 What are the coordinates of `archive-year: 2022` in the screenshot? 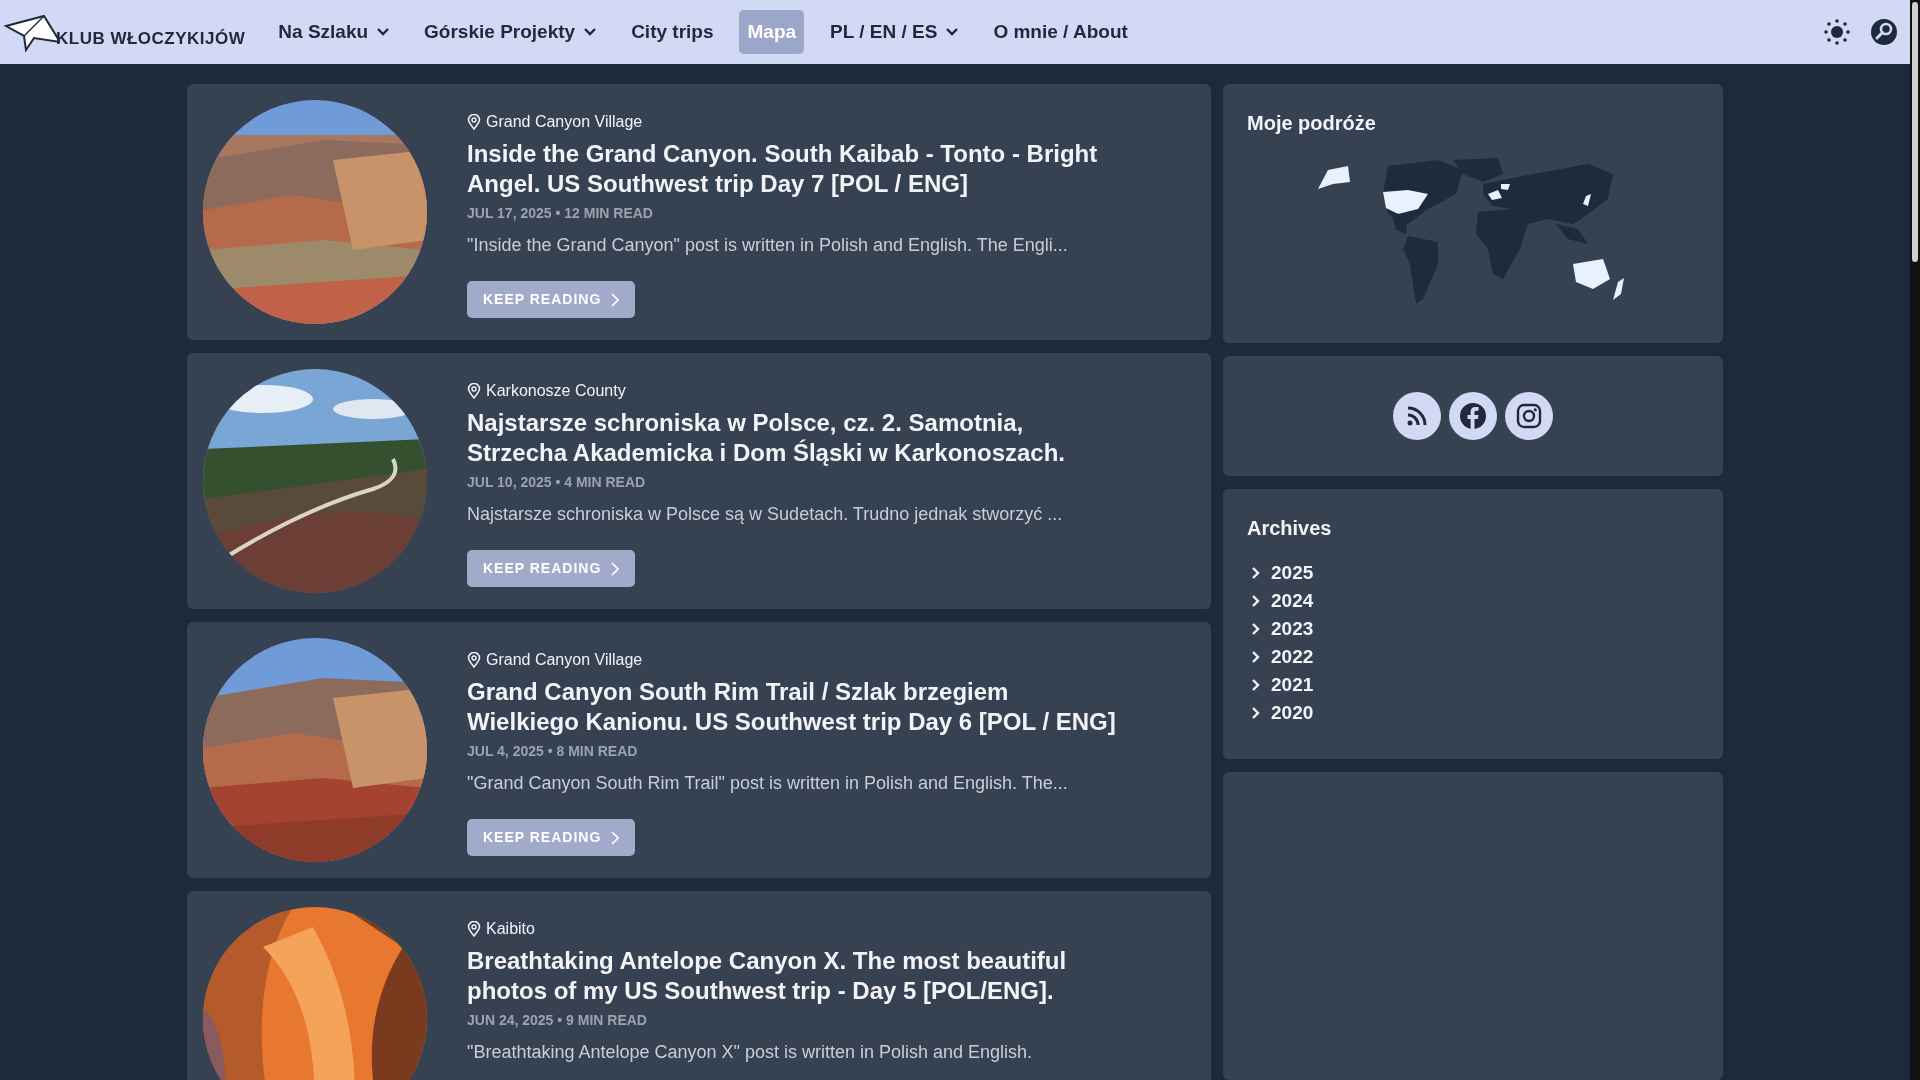 It's located at (1280, 657).